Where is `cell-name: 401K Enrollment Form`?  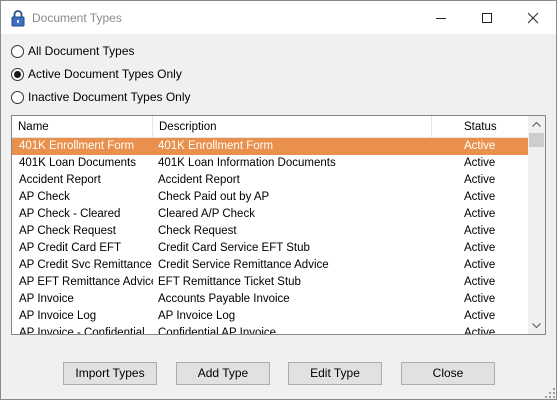
cell-name: 401K Enrollment Form is located at coordinates (77, 146).